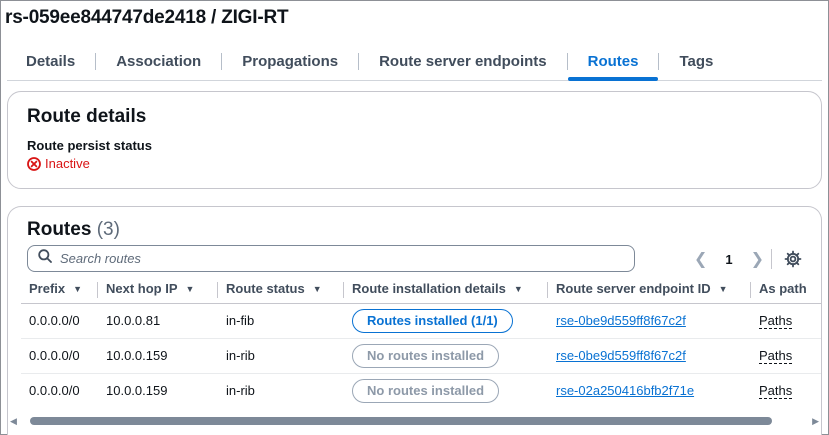 This screenshot has width=829, height=435. I want to click on route-persist-status: Inactive, so click(58, 163).